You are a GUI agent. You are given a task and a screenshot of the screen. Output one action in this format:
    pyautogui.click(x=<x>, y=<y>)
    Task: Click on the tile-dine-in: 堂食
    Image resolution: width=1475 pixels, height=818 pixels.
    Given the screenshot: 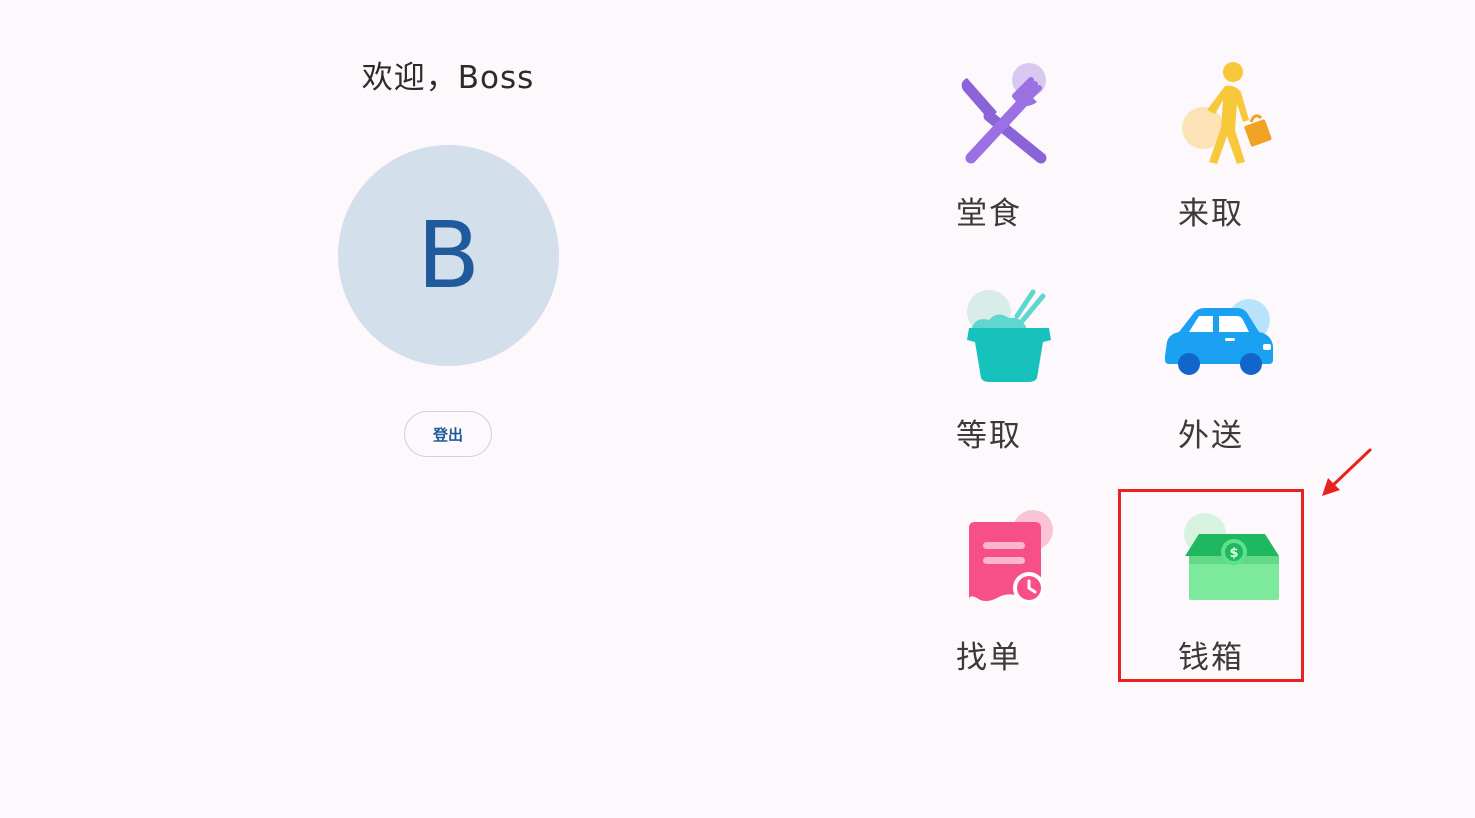 What is the action you would take?
    pyautogui.click(x=989, y=155)
    